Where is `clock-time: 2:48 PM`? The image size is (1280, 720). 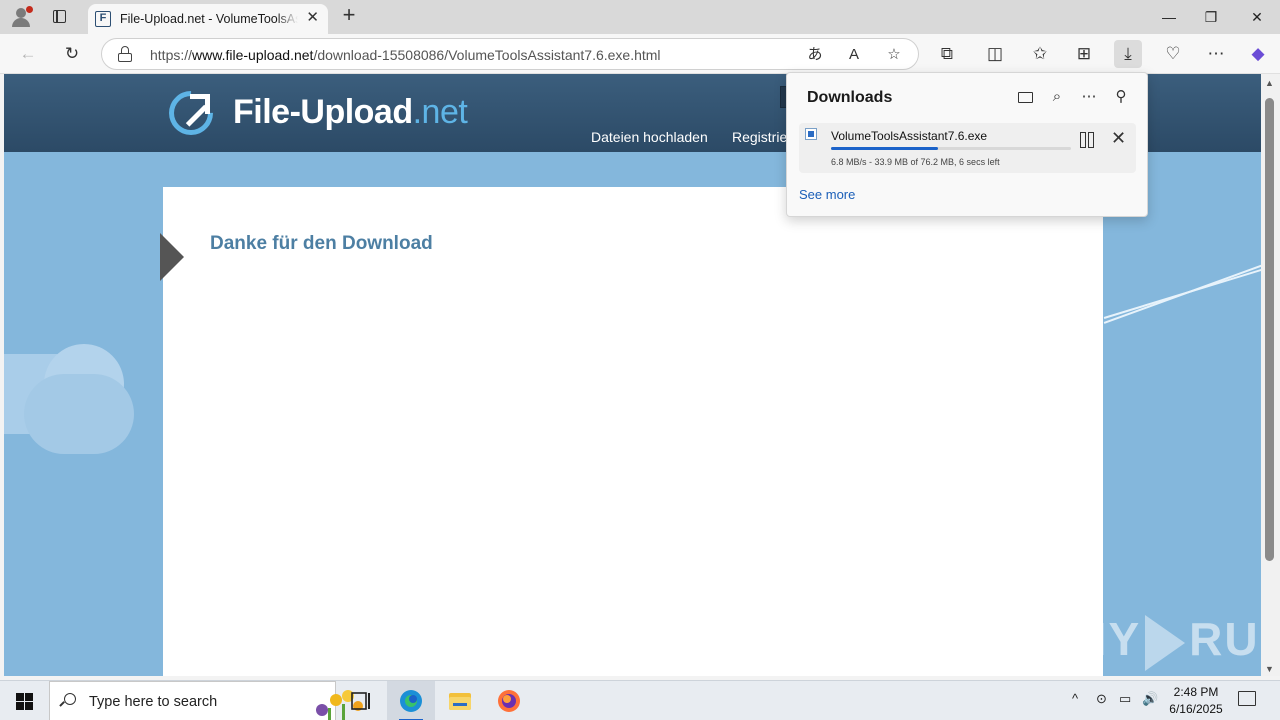
clock-time: 2:48 PM is located at coordinates (1196, 692).